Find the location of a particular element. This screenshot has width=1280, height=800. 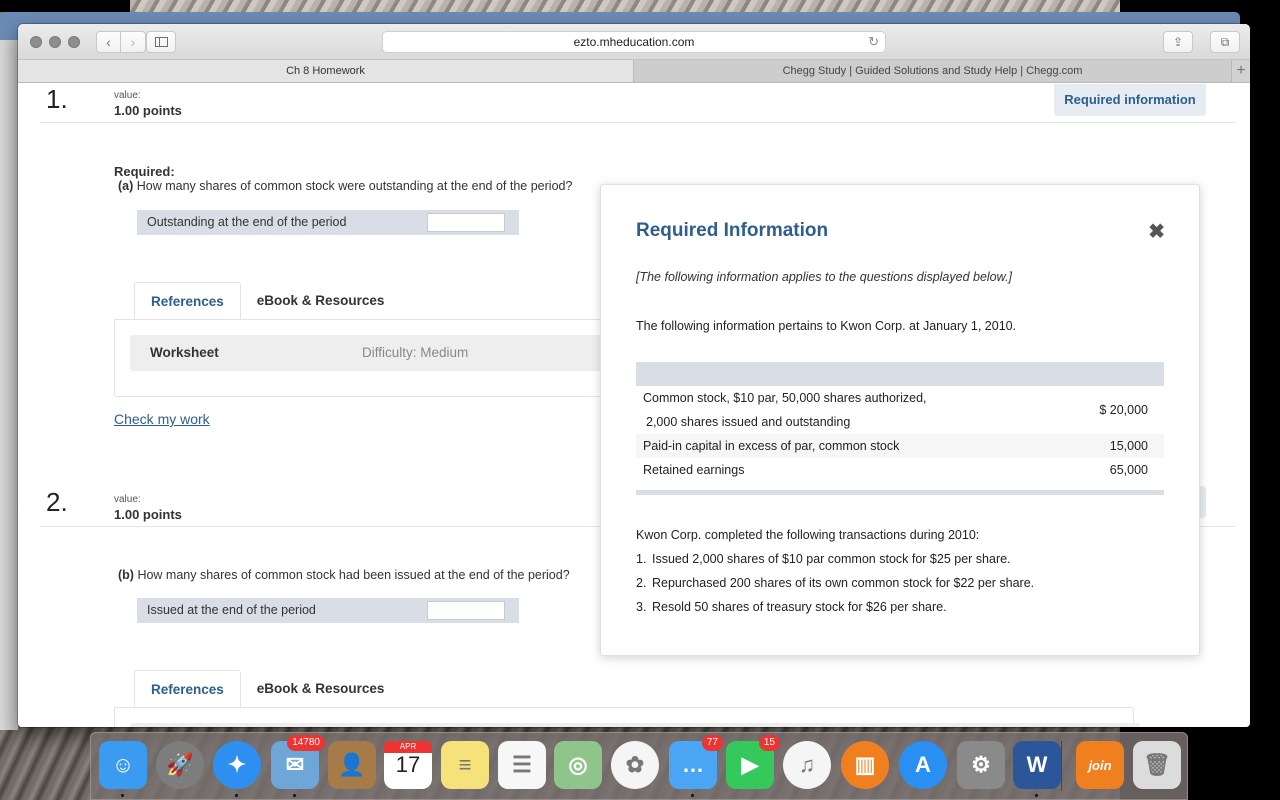

outstanding-shares-input is located at coordinates (466, 222).